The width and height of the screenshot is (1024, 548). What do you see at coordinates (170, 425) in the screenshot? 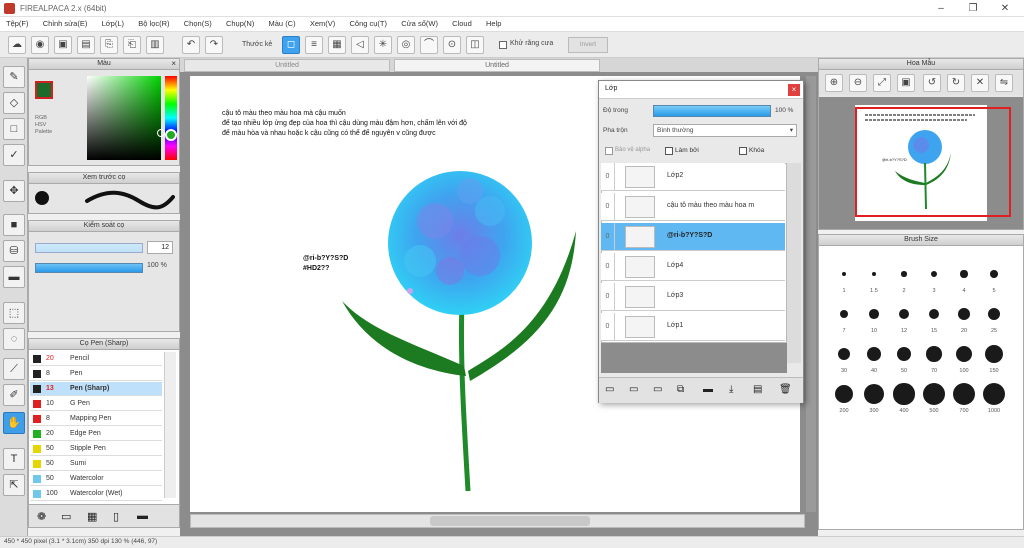
I see `brush-list-scrollbar` at bounding box center [170, 425].